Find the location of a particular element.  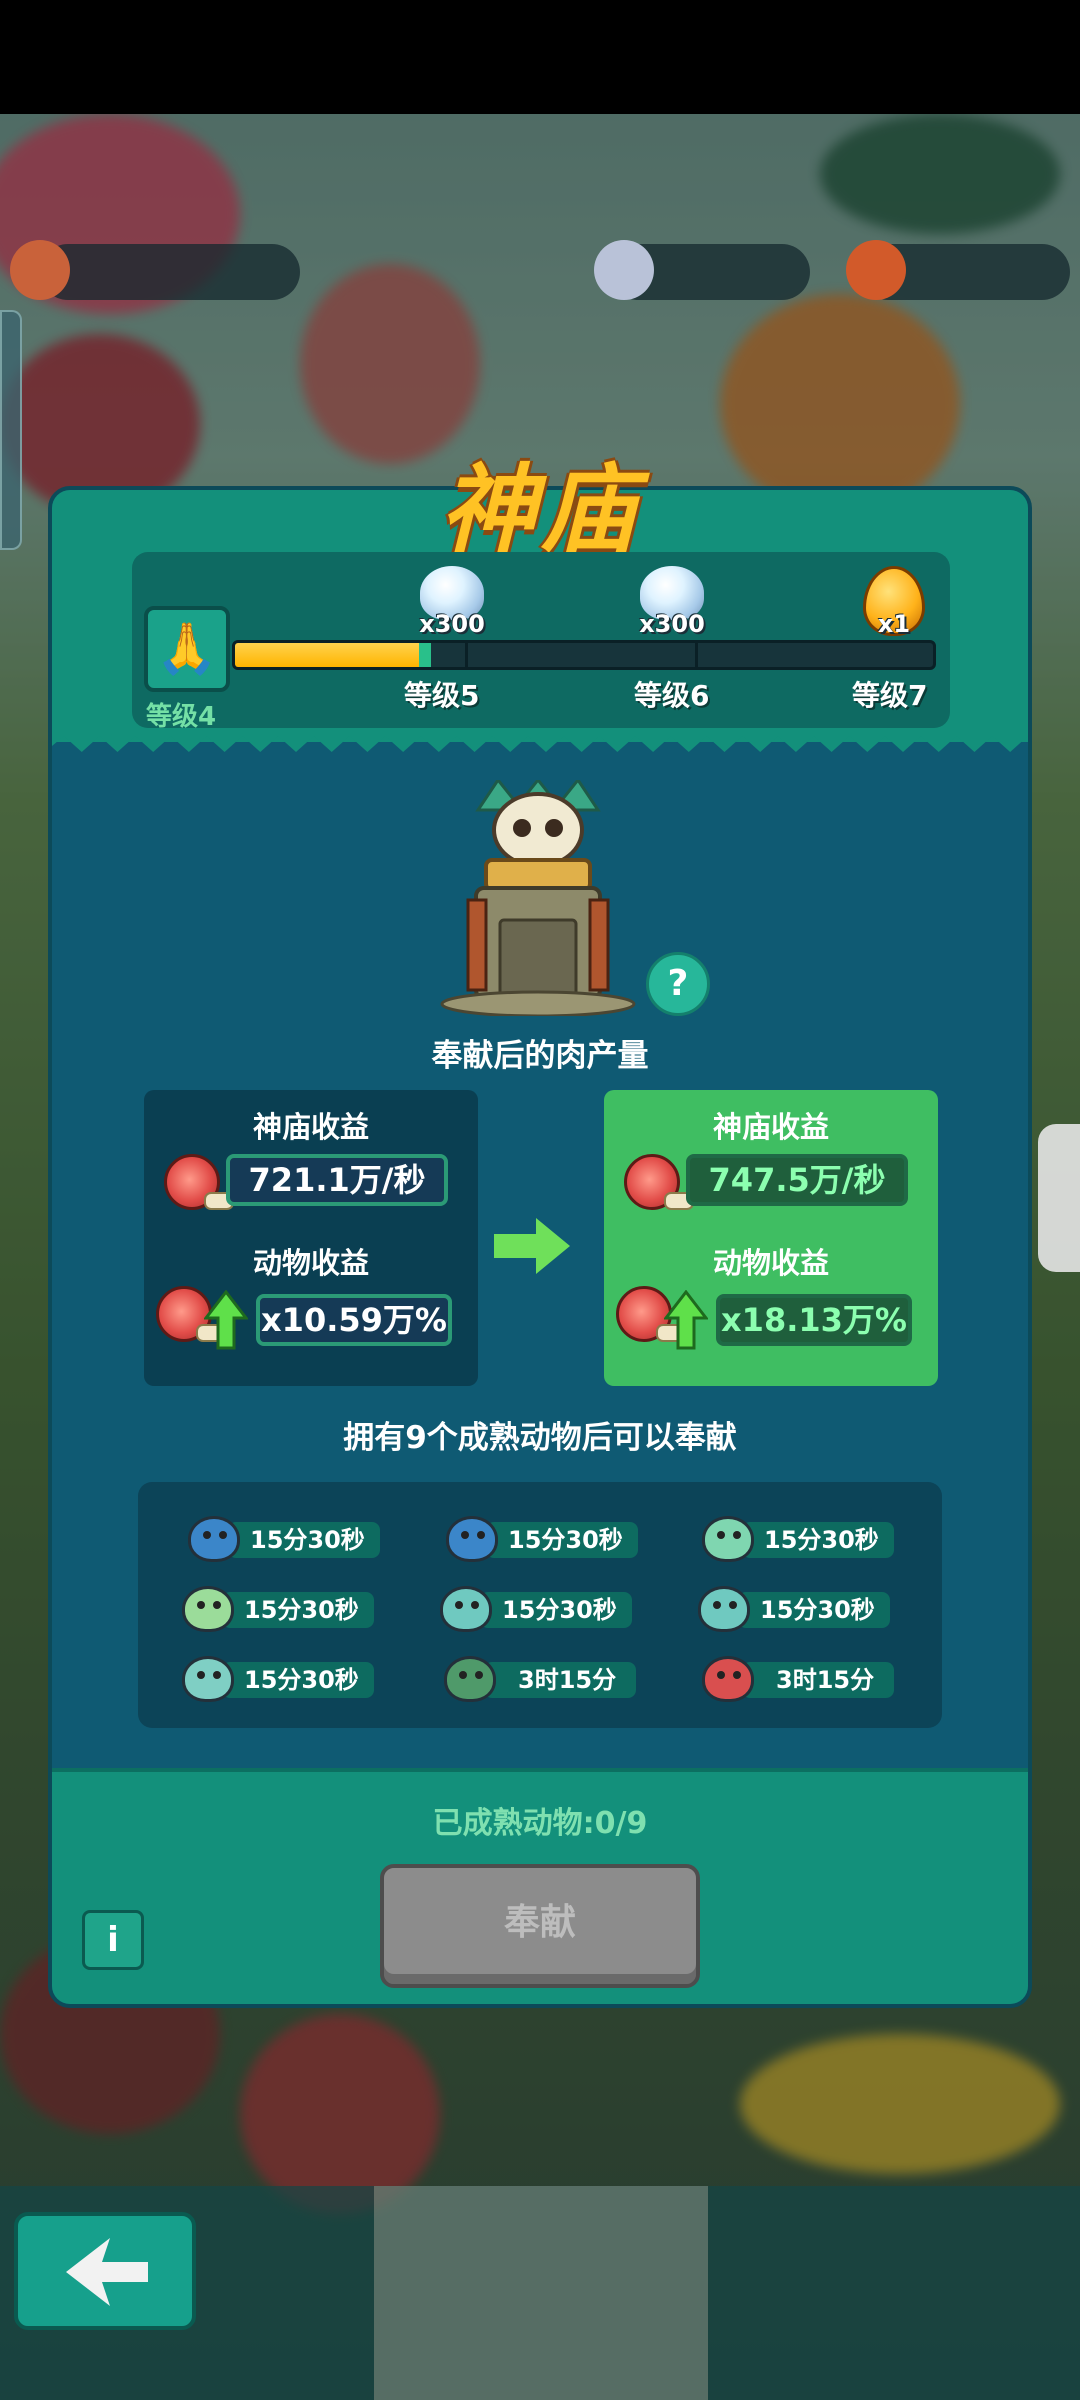

income-after-box: 神庙收益 747.5万/秒 动物收益 x18.13万% is located at coordinates (771, 1238).